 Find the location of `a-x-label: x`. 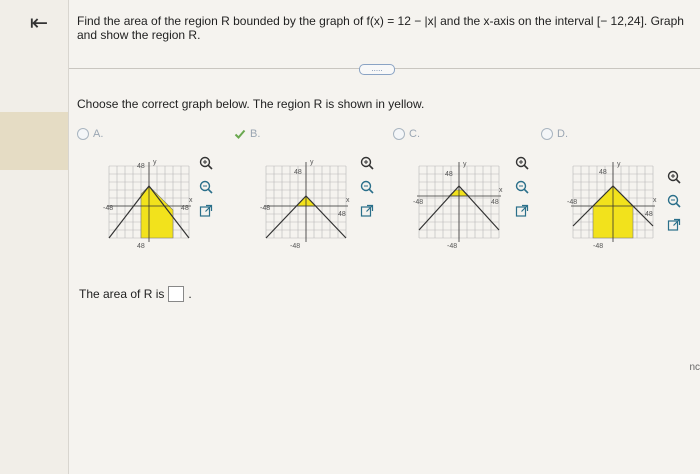

a-x-label: x is located at coordinates (191, 200).